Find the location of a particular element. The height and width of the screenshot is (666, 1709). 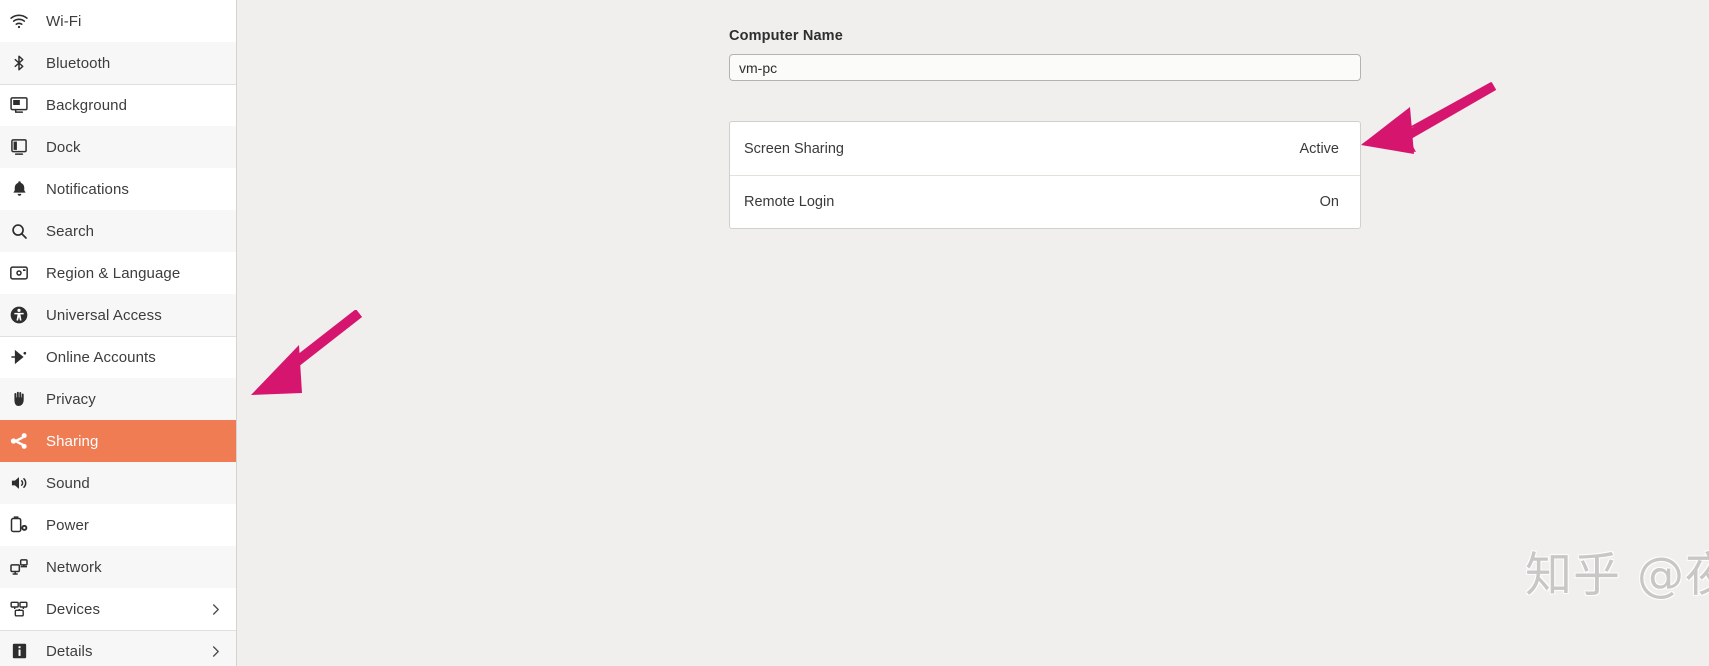

bell-icon is located at coordinates (19, 189).